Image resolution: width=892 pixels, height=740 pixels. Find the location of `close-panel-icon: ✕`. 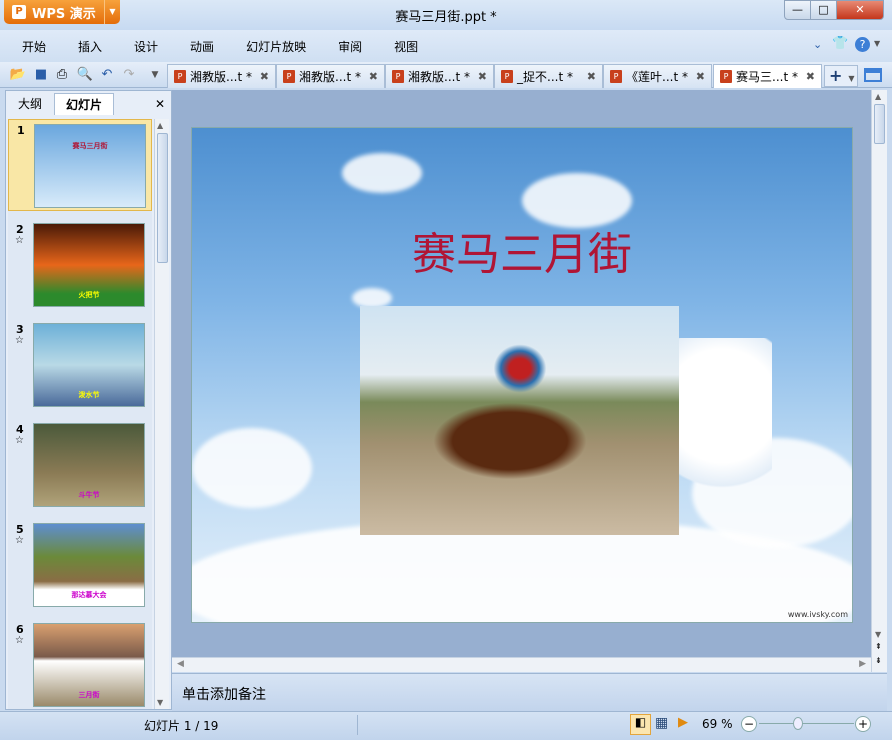

close-panel-icon: ✕ is located at coordinates (160, 104).